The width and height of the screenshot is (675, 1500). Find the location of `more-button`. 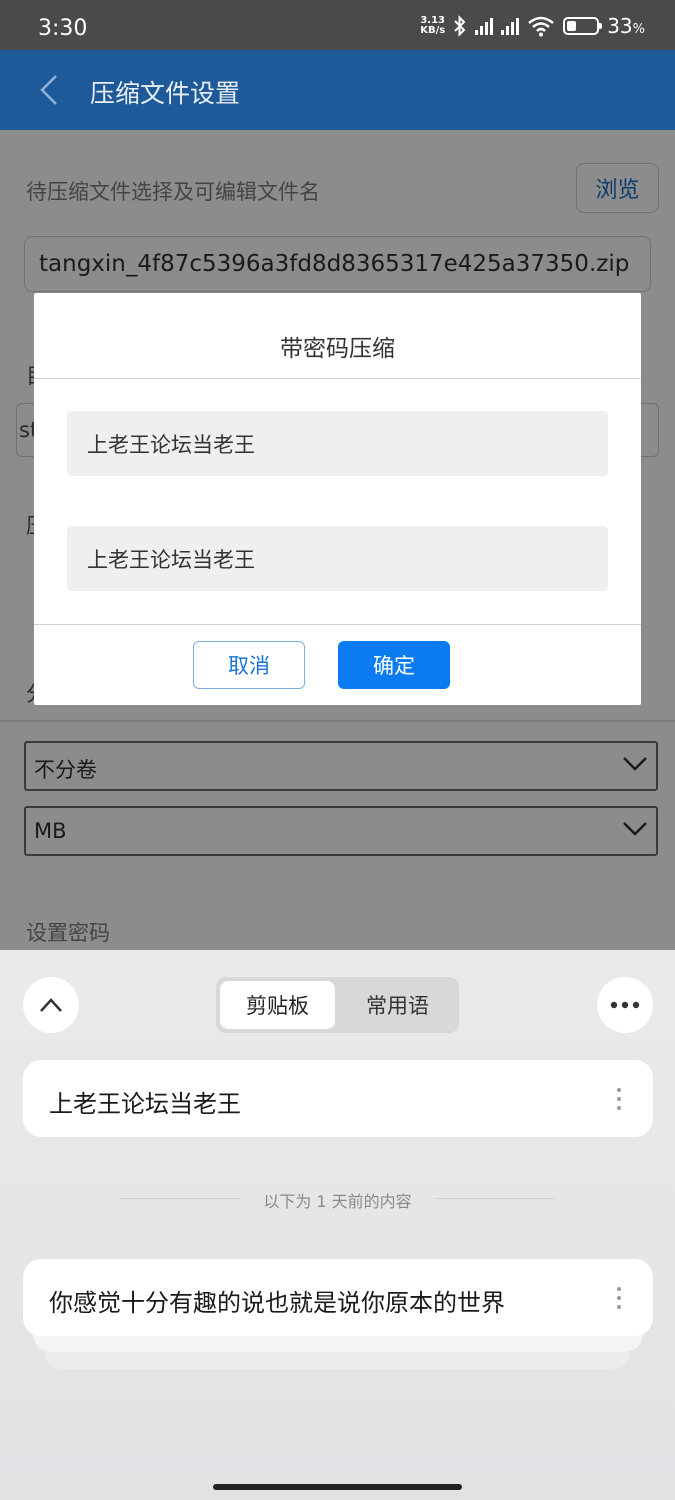

more-button is located at coordinates (625, 1005).